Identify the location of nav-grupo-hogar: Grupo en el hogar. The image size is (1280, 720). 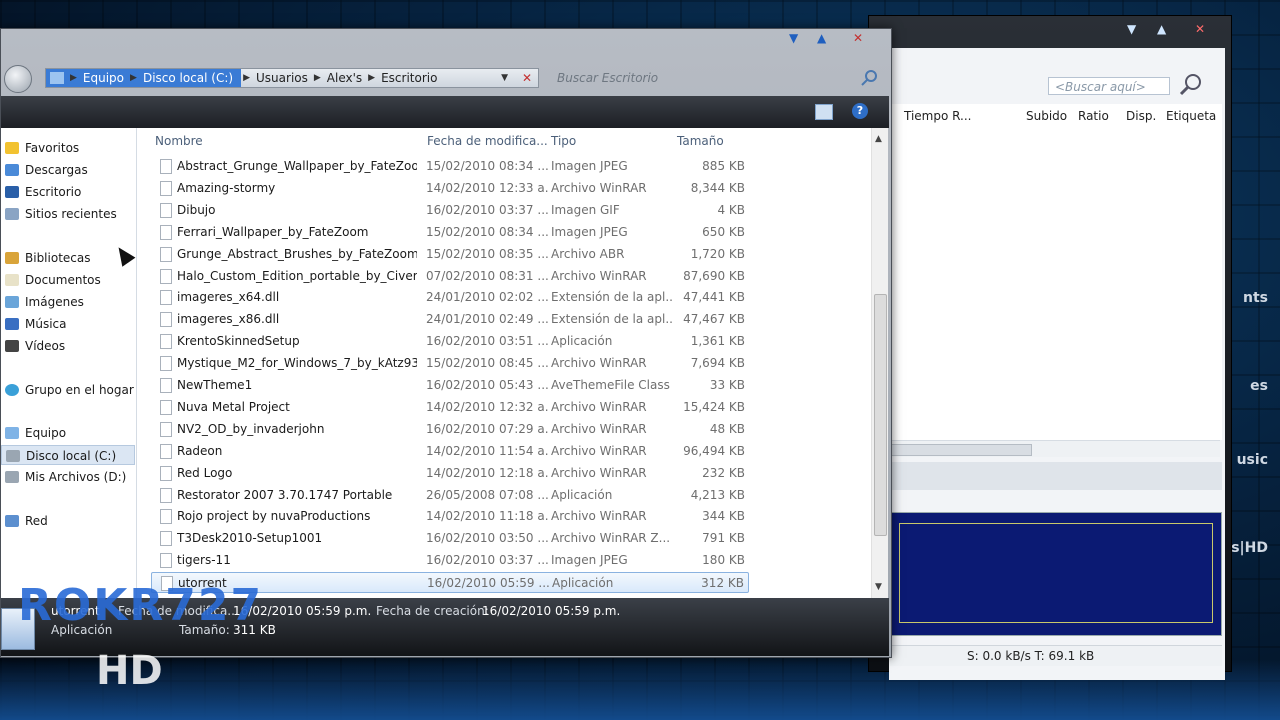
(69, 390).